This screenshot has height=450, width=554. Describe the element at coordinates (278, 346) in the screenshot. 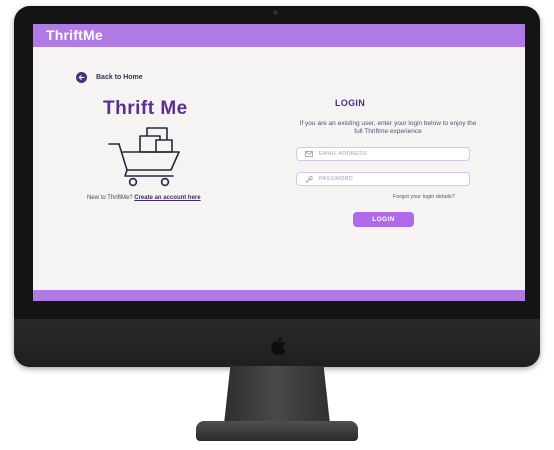

I see `apple-logo-icon` at that location.